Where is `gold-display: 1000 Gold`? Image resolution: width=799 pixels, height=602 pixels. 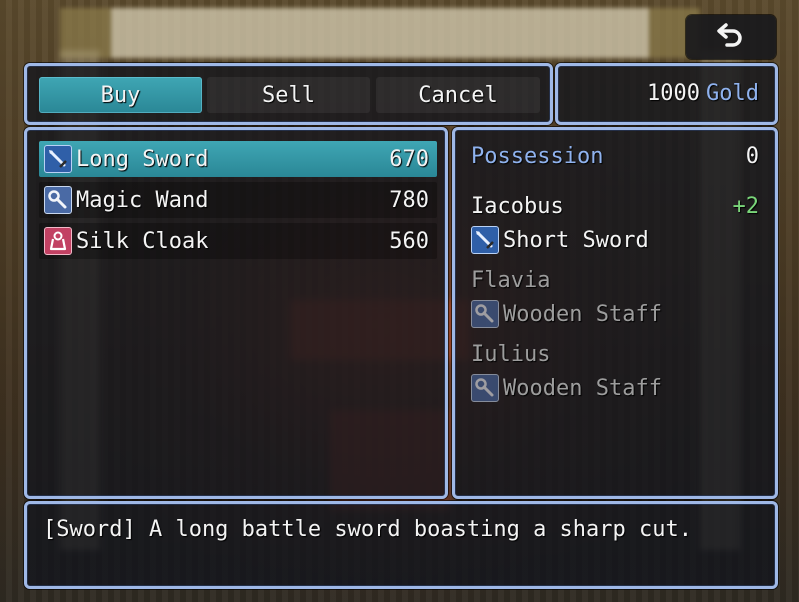
gold-display: 1000 Gold is located at coordinates (703, 93).